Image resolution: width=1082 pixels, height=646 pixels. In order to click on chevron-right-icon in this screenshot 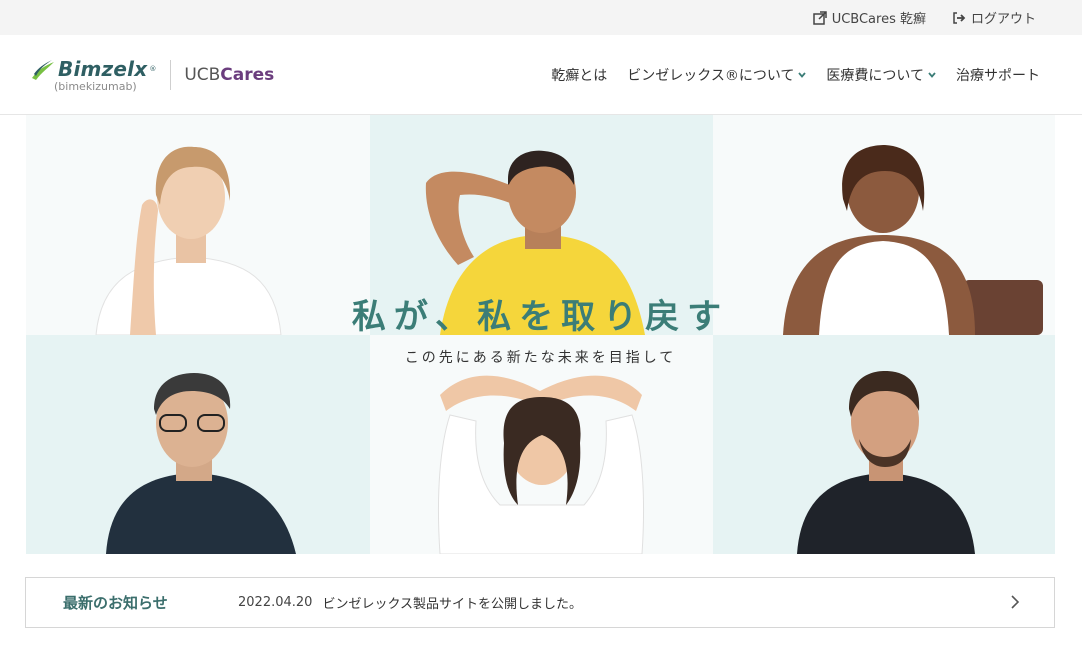, I will do `click(1015, 602)`.